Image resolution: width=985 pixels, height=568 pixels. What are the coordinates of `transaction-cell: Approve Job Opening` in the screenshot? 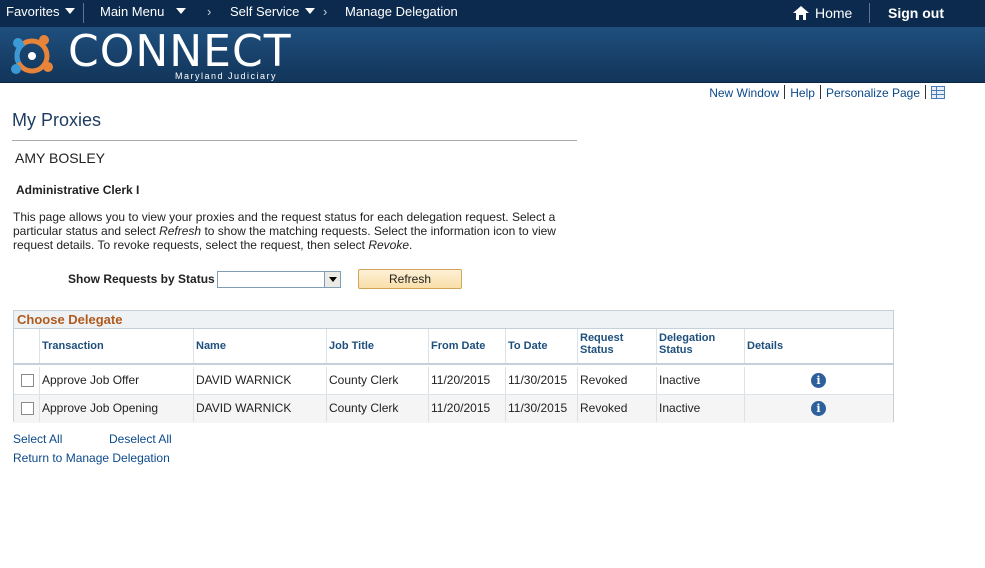 It's located at (116, 408).